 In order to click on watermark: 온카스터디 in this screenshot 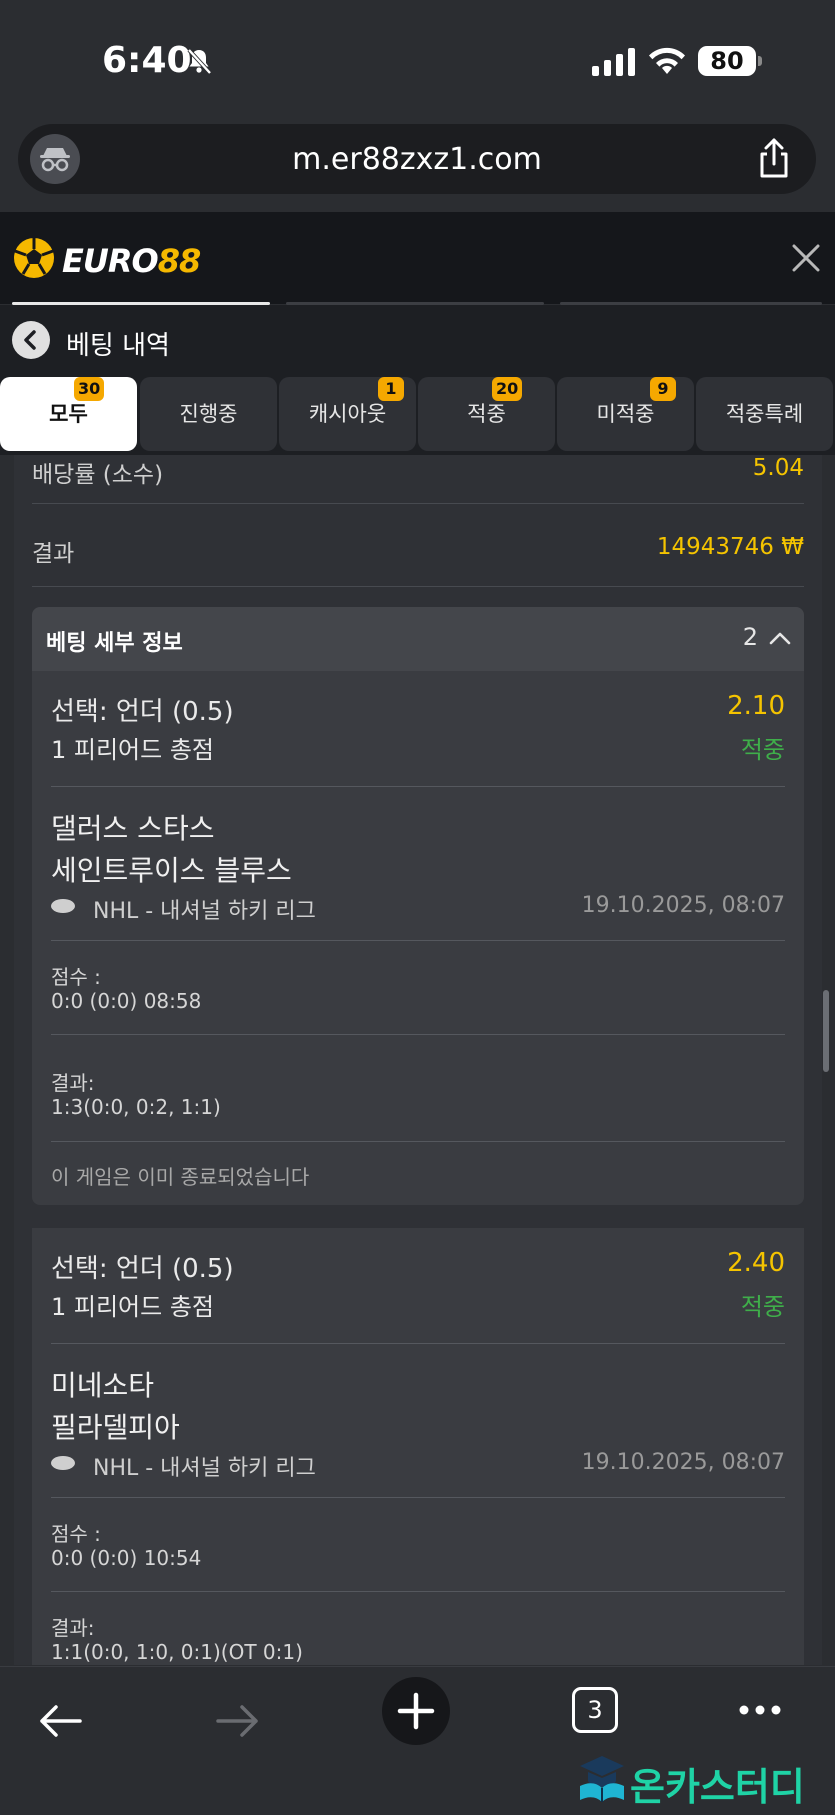, I will do `click(704, 1778)`.